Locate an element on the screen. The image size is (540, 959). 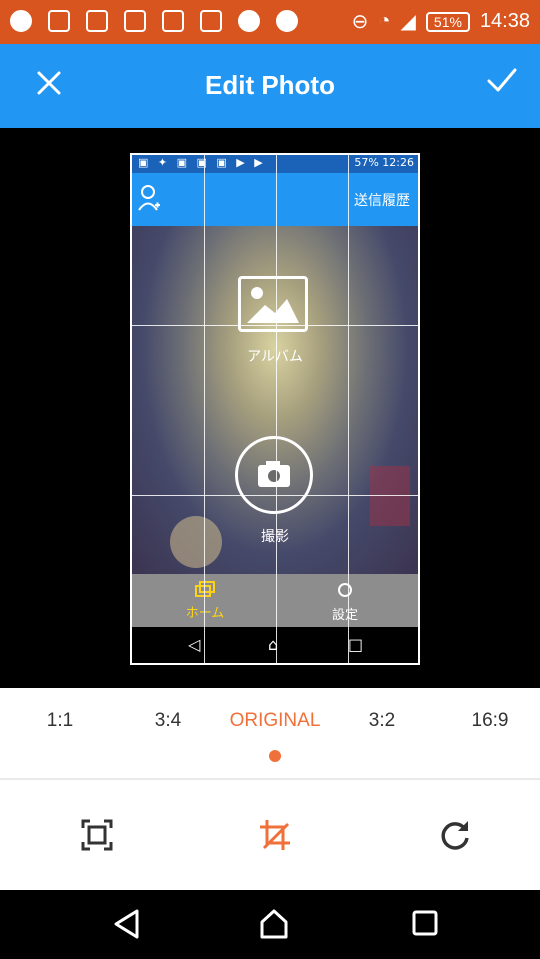
tool-bar is located at coordinates (270, 835).